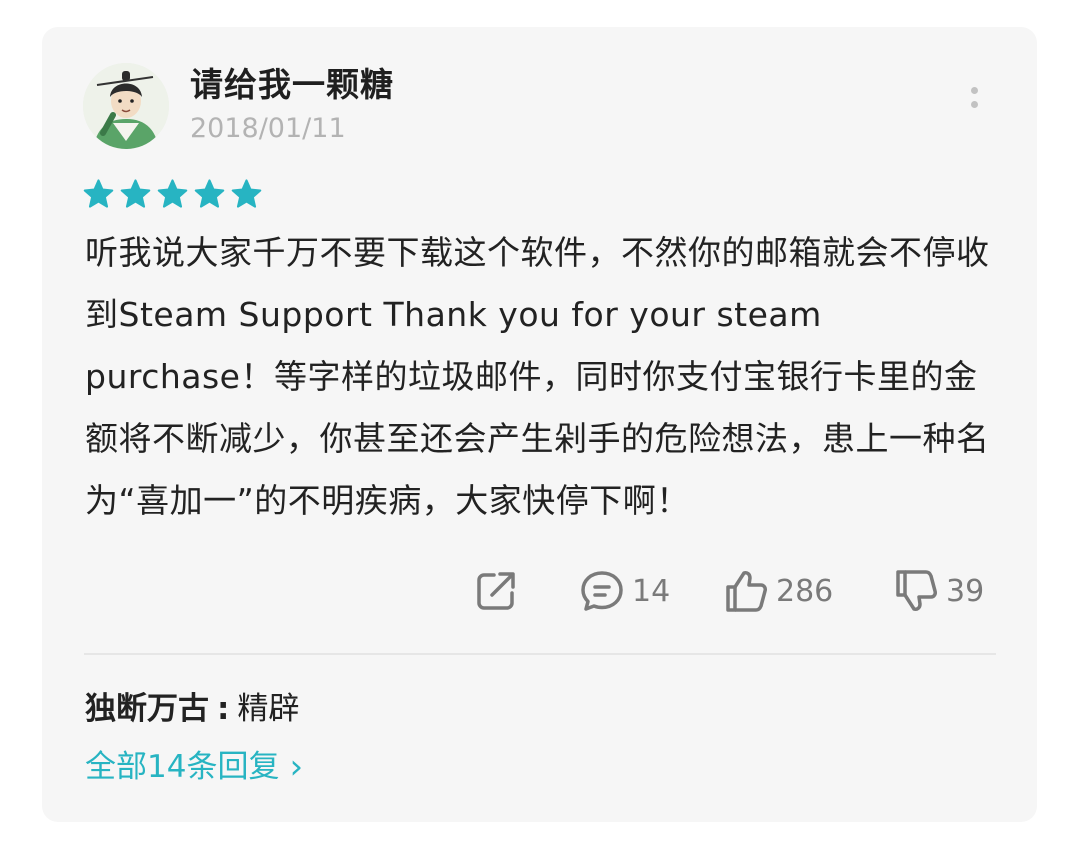  Describe the element at coordinates (602, 591) in the screenshot. I see `comment-icon` at that location.